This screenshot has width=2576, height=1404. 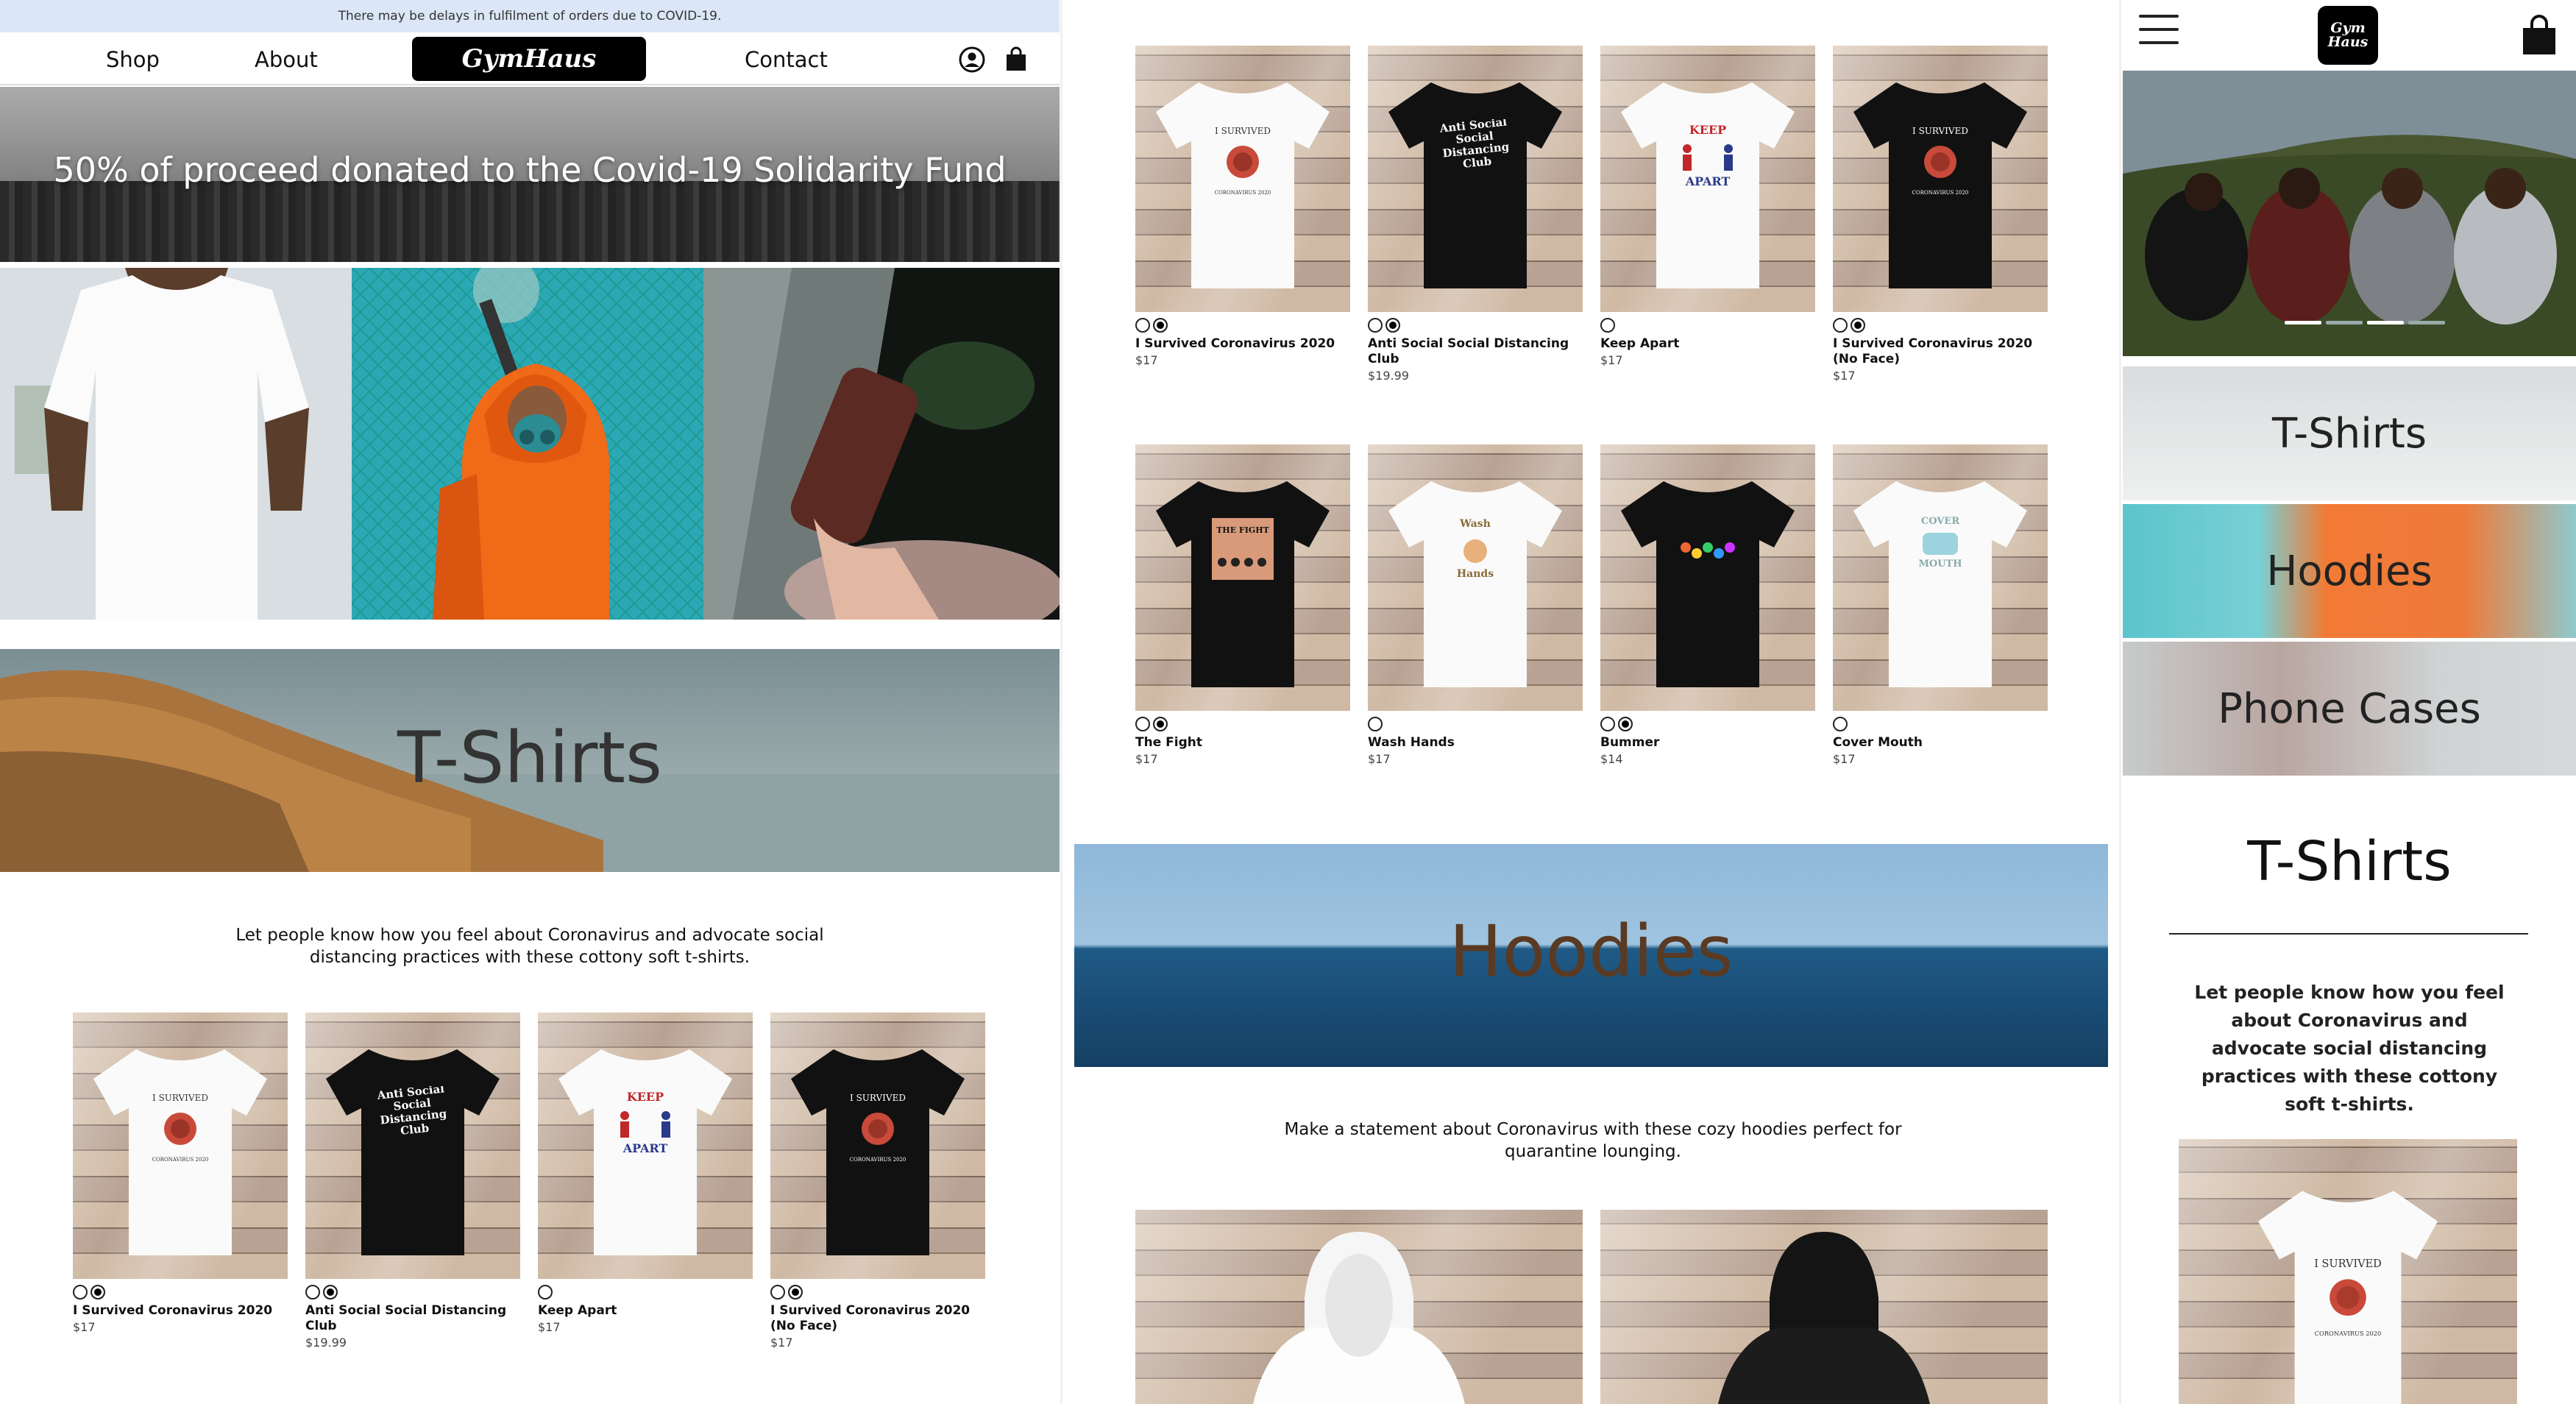 I want to click on mobile-hero-carousel, so click(x=2349, y=213).